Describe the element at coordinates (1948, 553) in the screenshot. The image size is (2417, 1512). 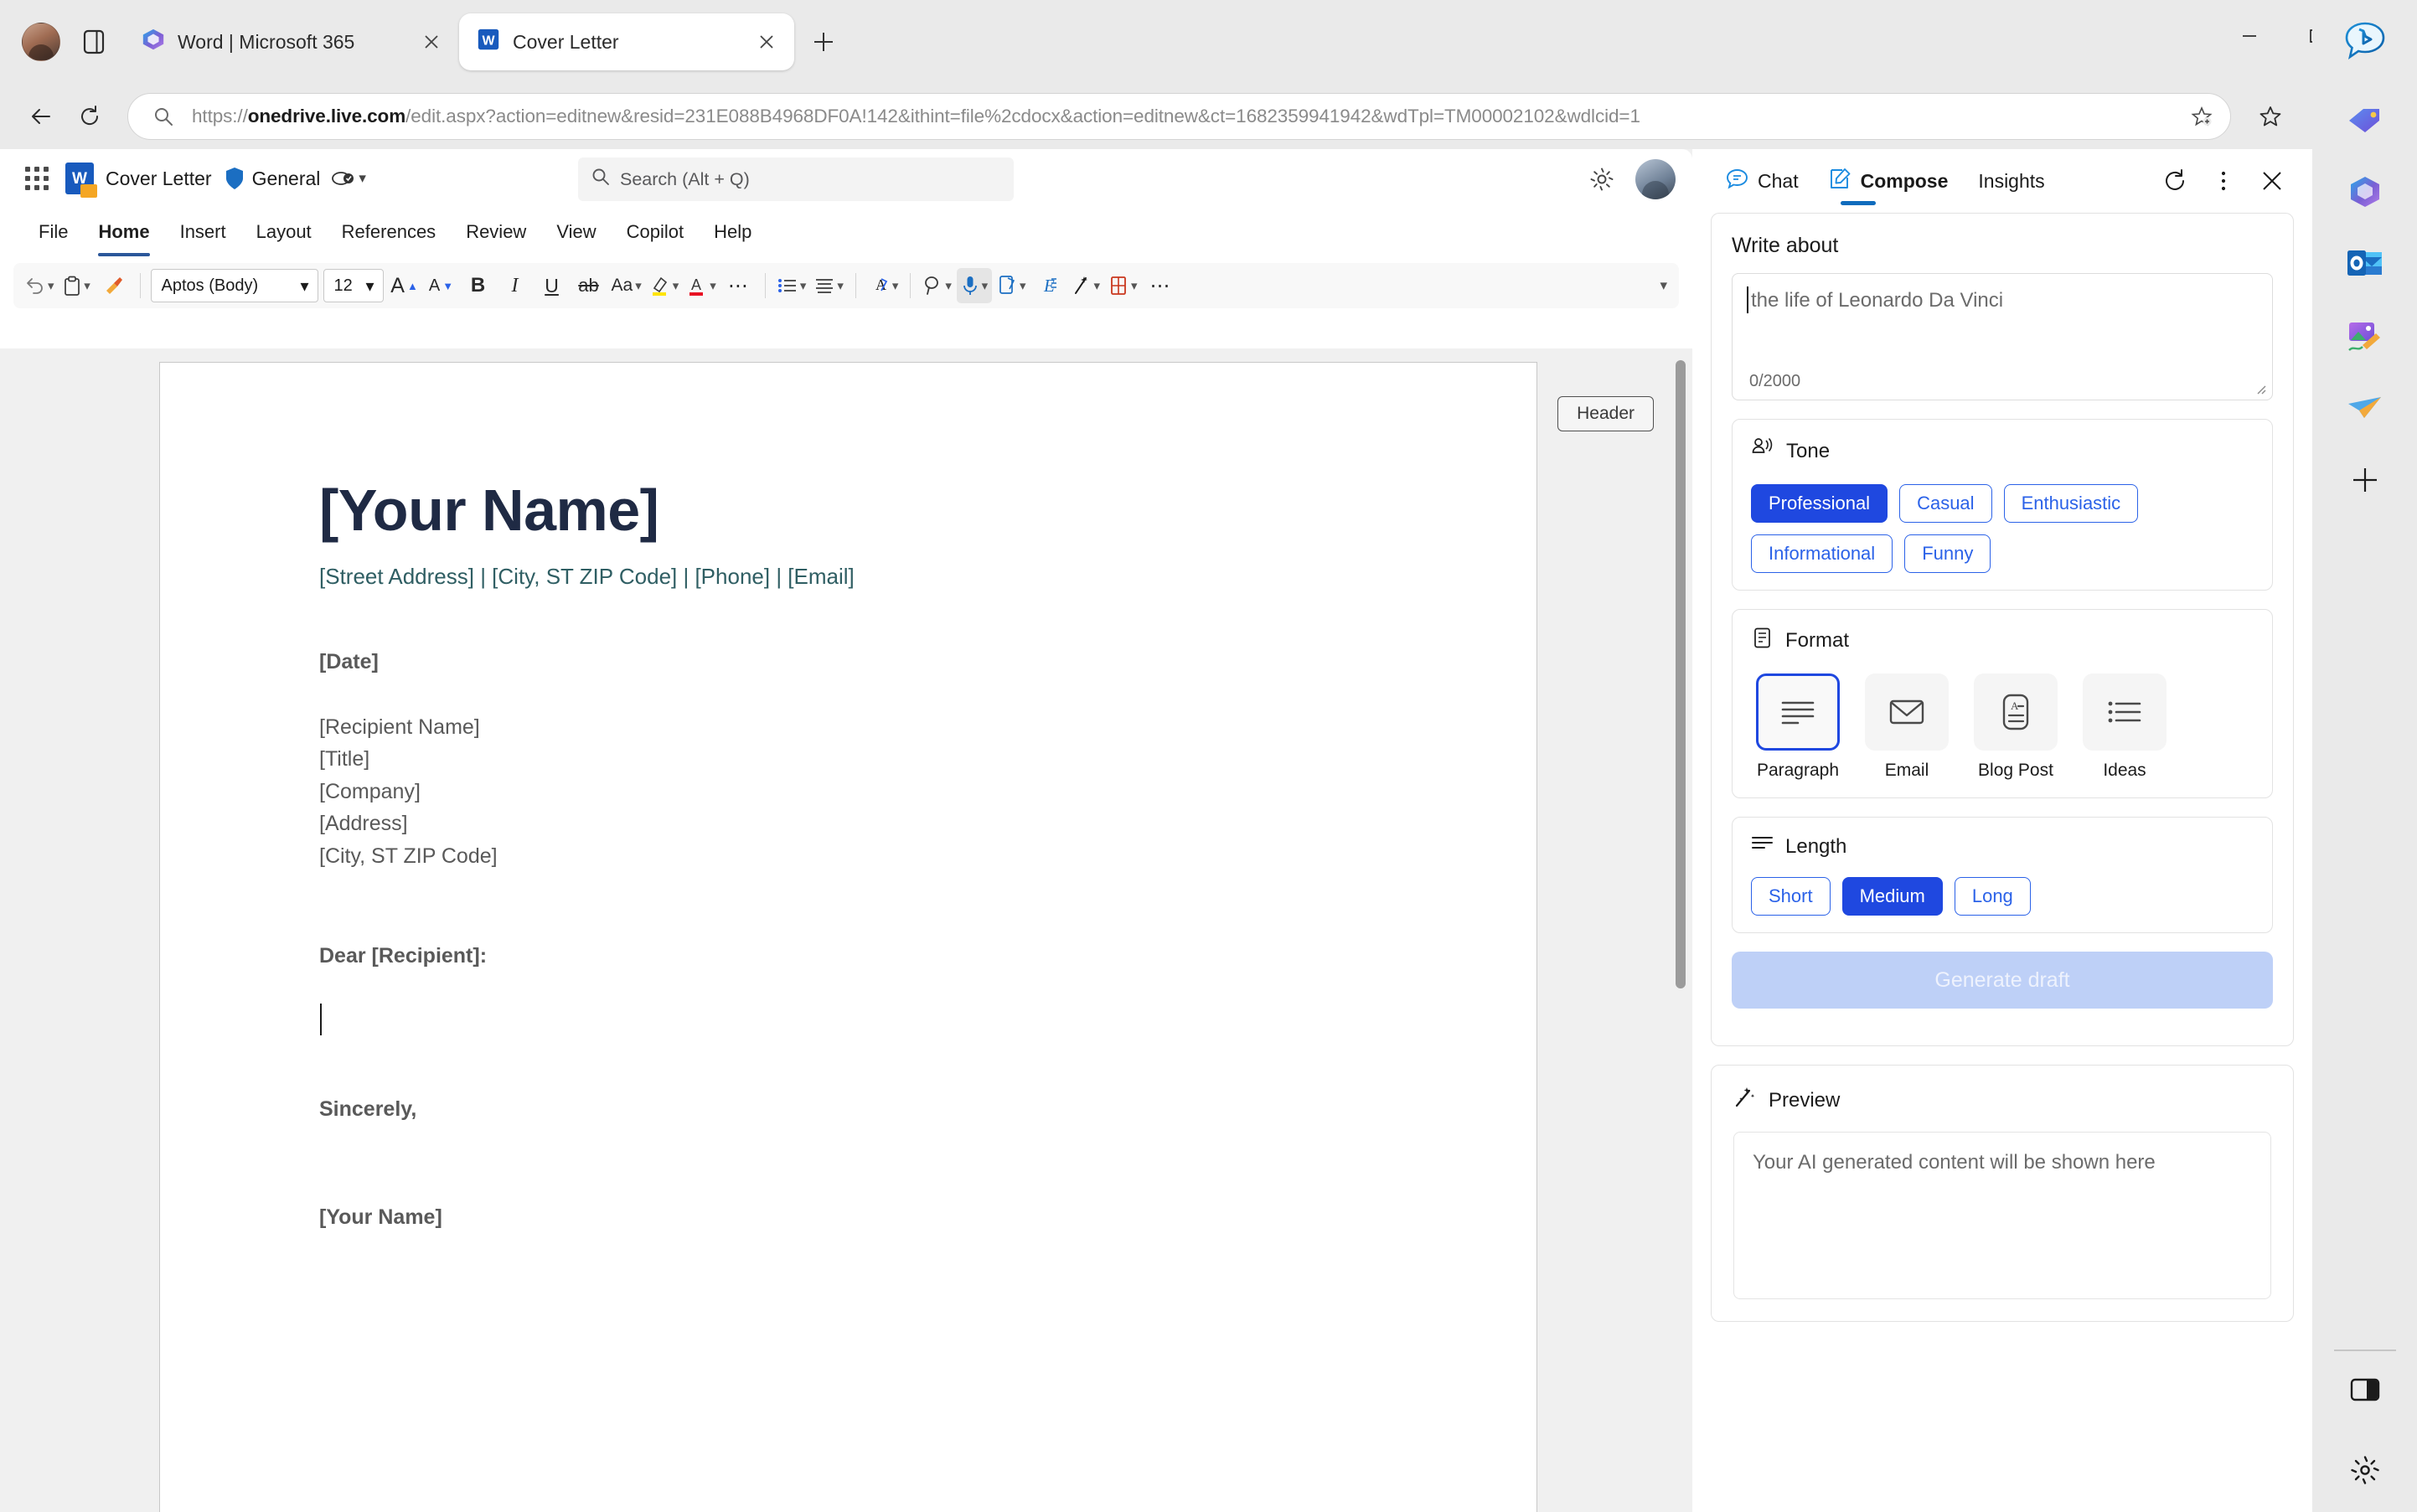
I see `tone-chip-funny: Funny` at that location.